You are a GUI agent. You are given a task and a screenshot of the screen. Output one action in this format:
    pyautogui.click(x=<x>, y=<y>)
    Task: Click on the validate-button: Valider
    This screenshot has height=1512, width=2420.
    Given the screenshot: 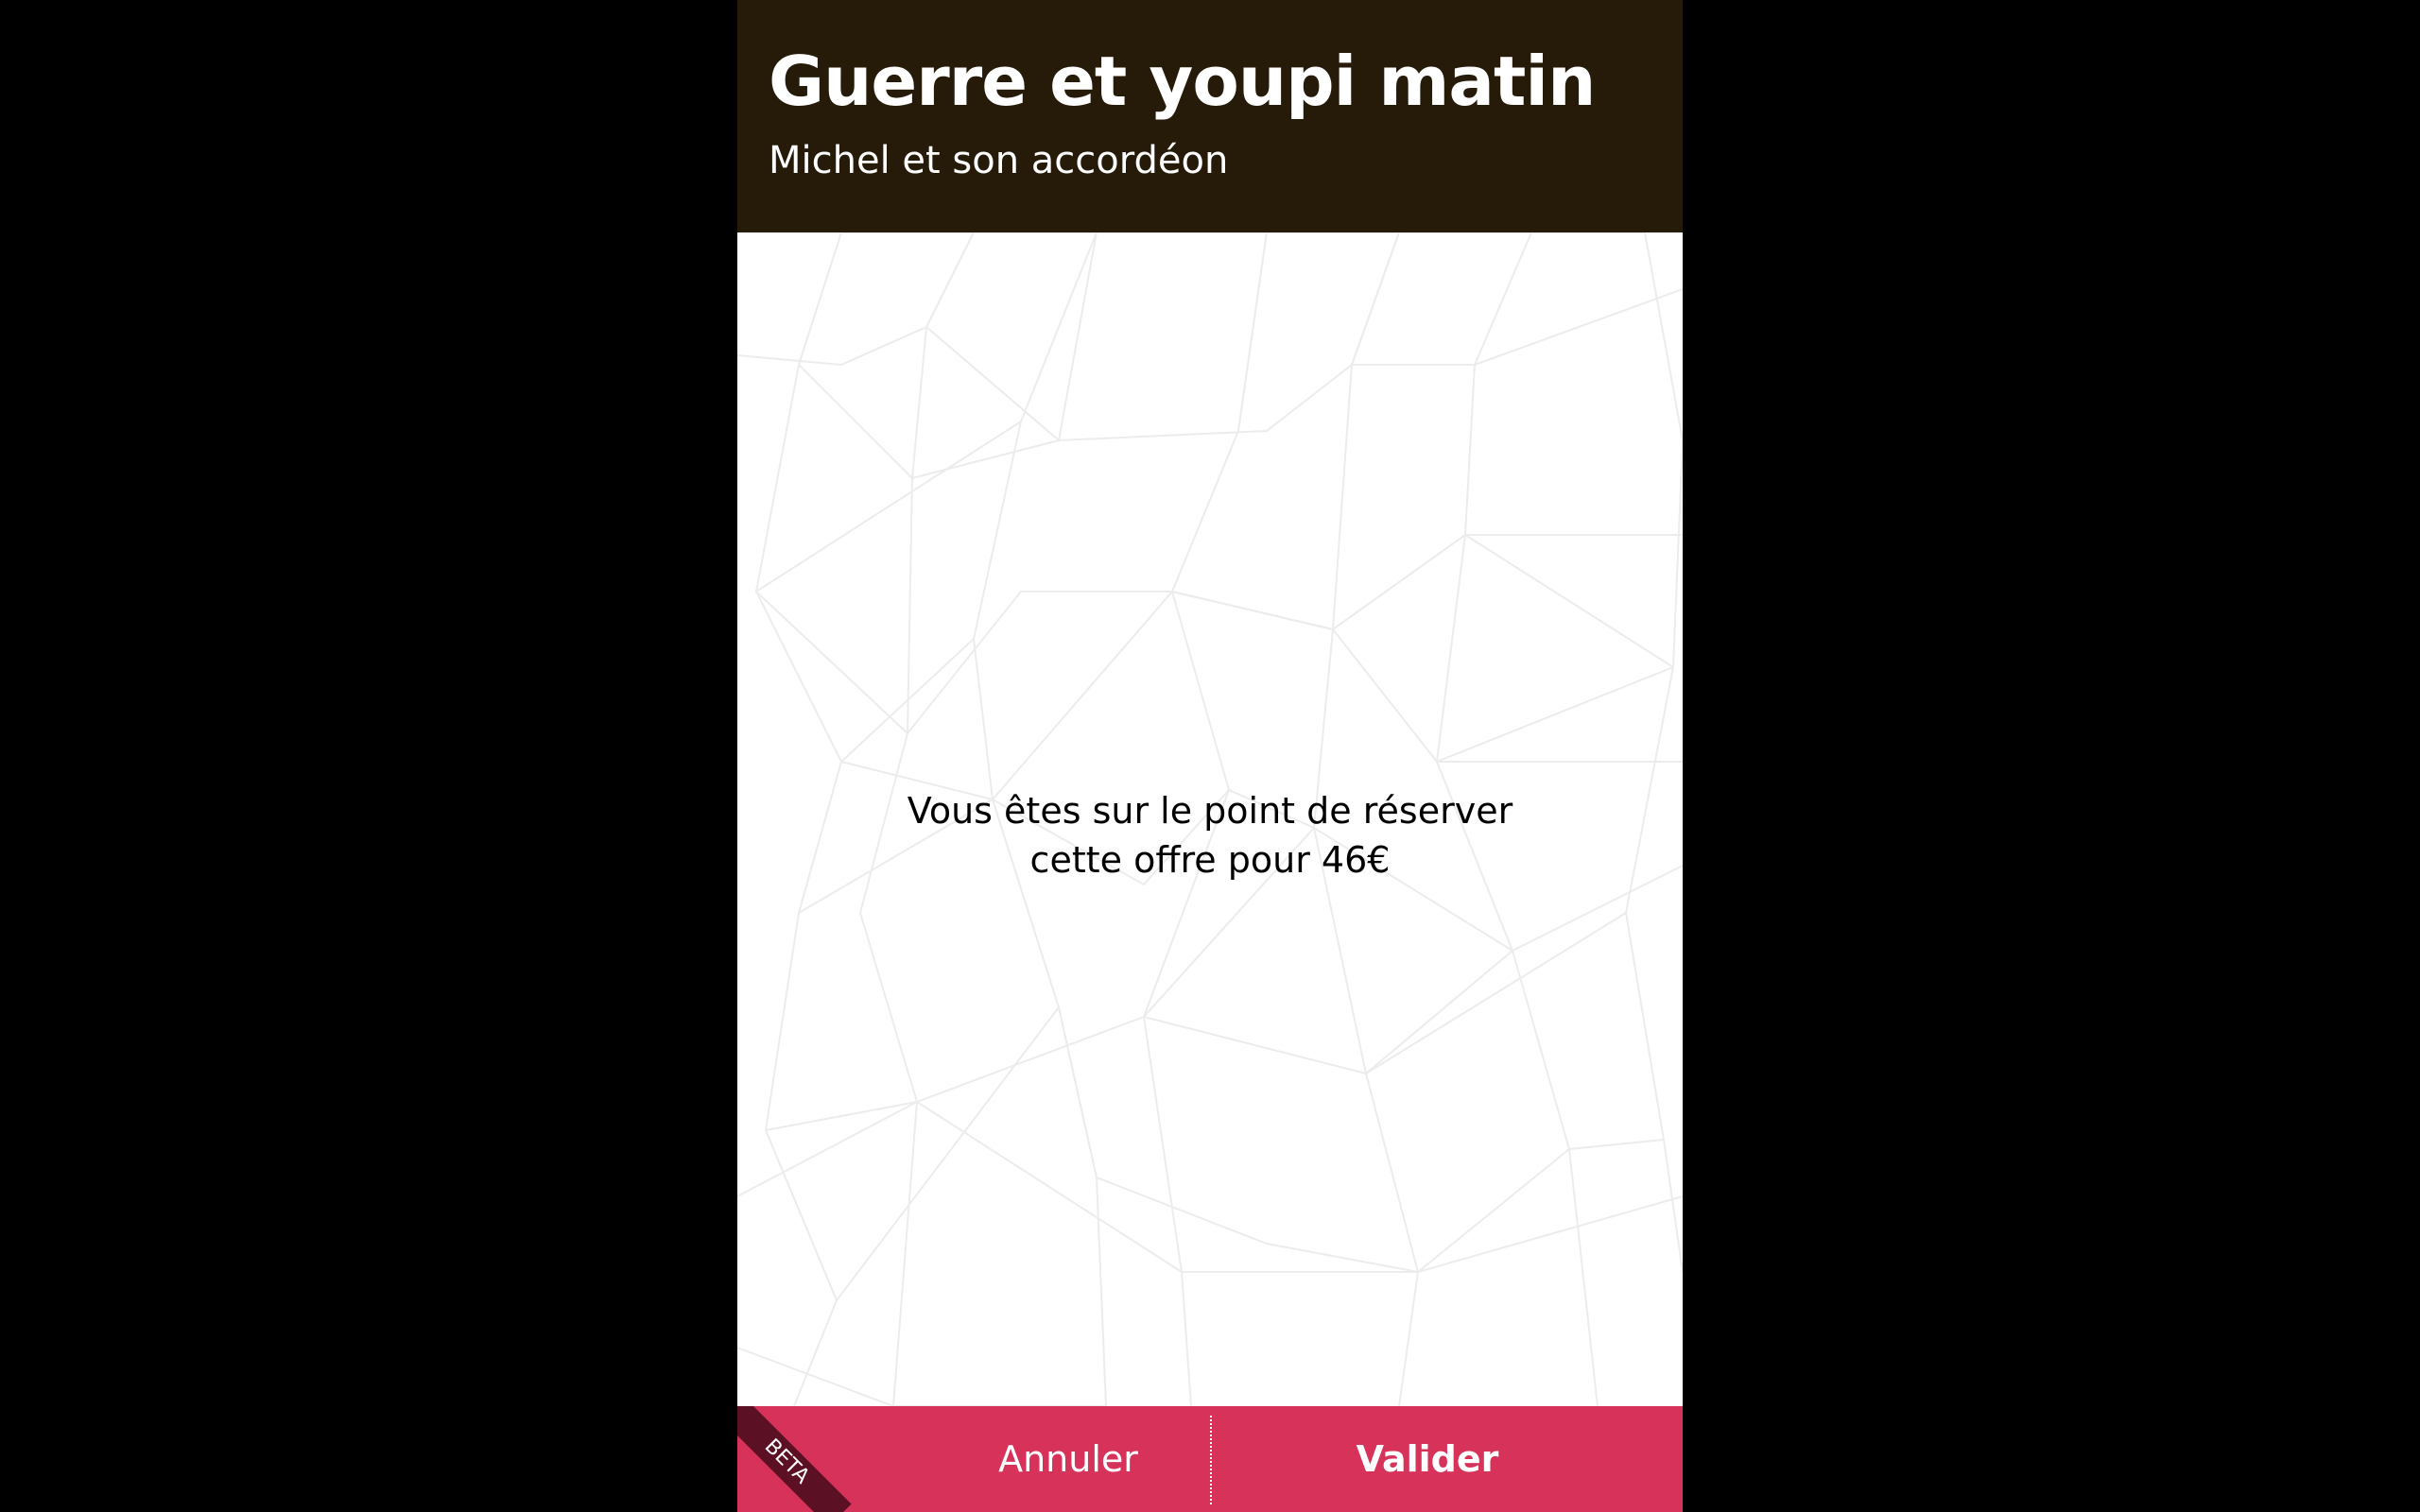 What is the action you would take?
    pyautogui.click(x=1427, y=1459)
    